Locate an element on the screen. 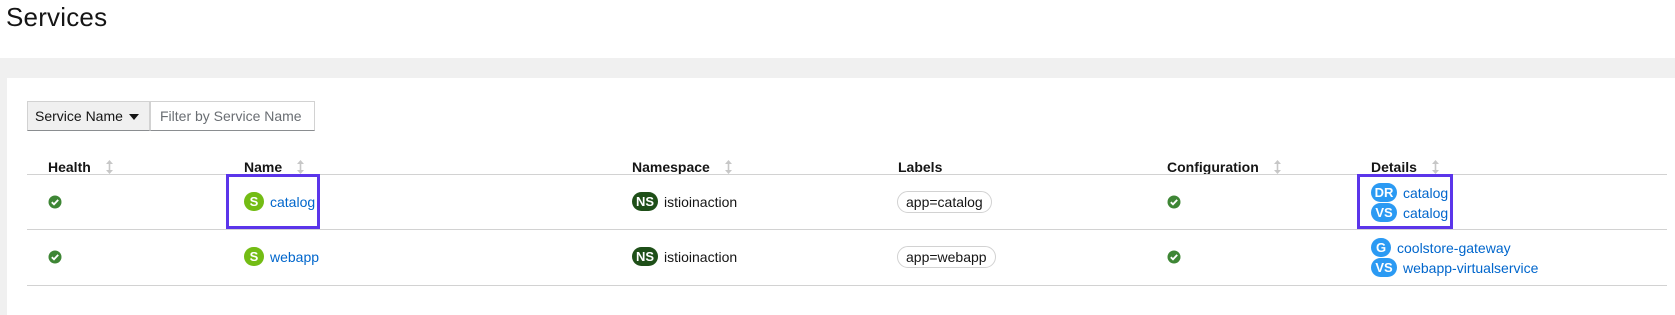 Image resolution: width=1675 pixels, height=315 pixels. filter-type-dropdown: Service Name is located at coordinates (88, 116).